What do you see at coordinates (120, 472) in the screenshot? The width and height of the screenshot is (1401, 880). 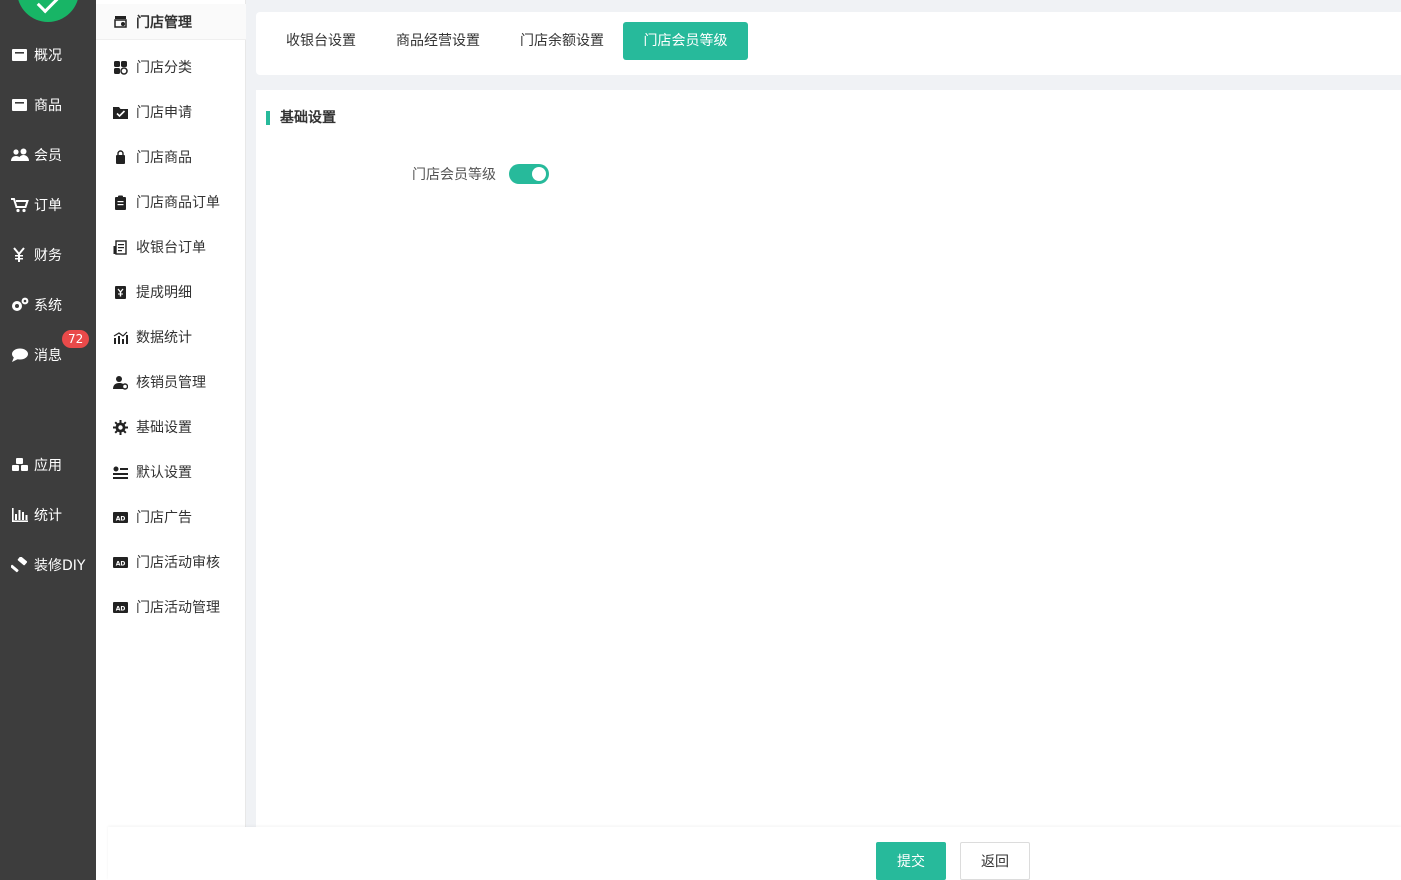 I see `list-settings-icon` at bounding box center [120, 472].